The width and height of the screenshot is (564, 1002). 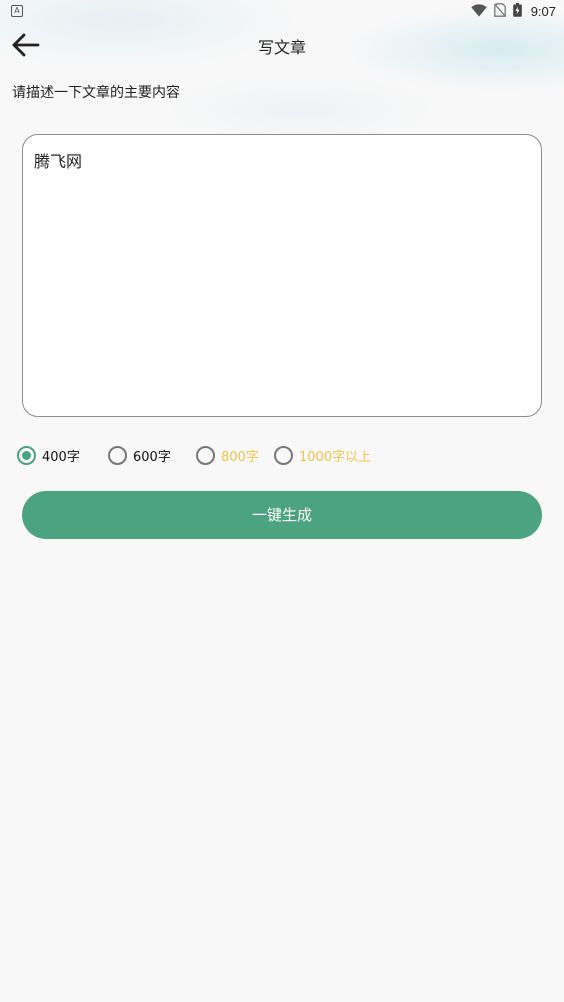 I want to click on option-400-words: 400字, so click(x=48, y=455).